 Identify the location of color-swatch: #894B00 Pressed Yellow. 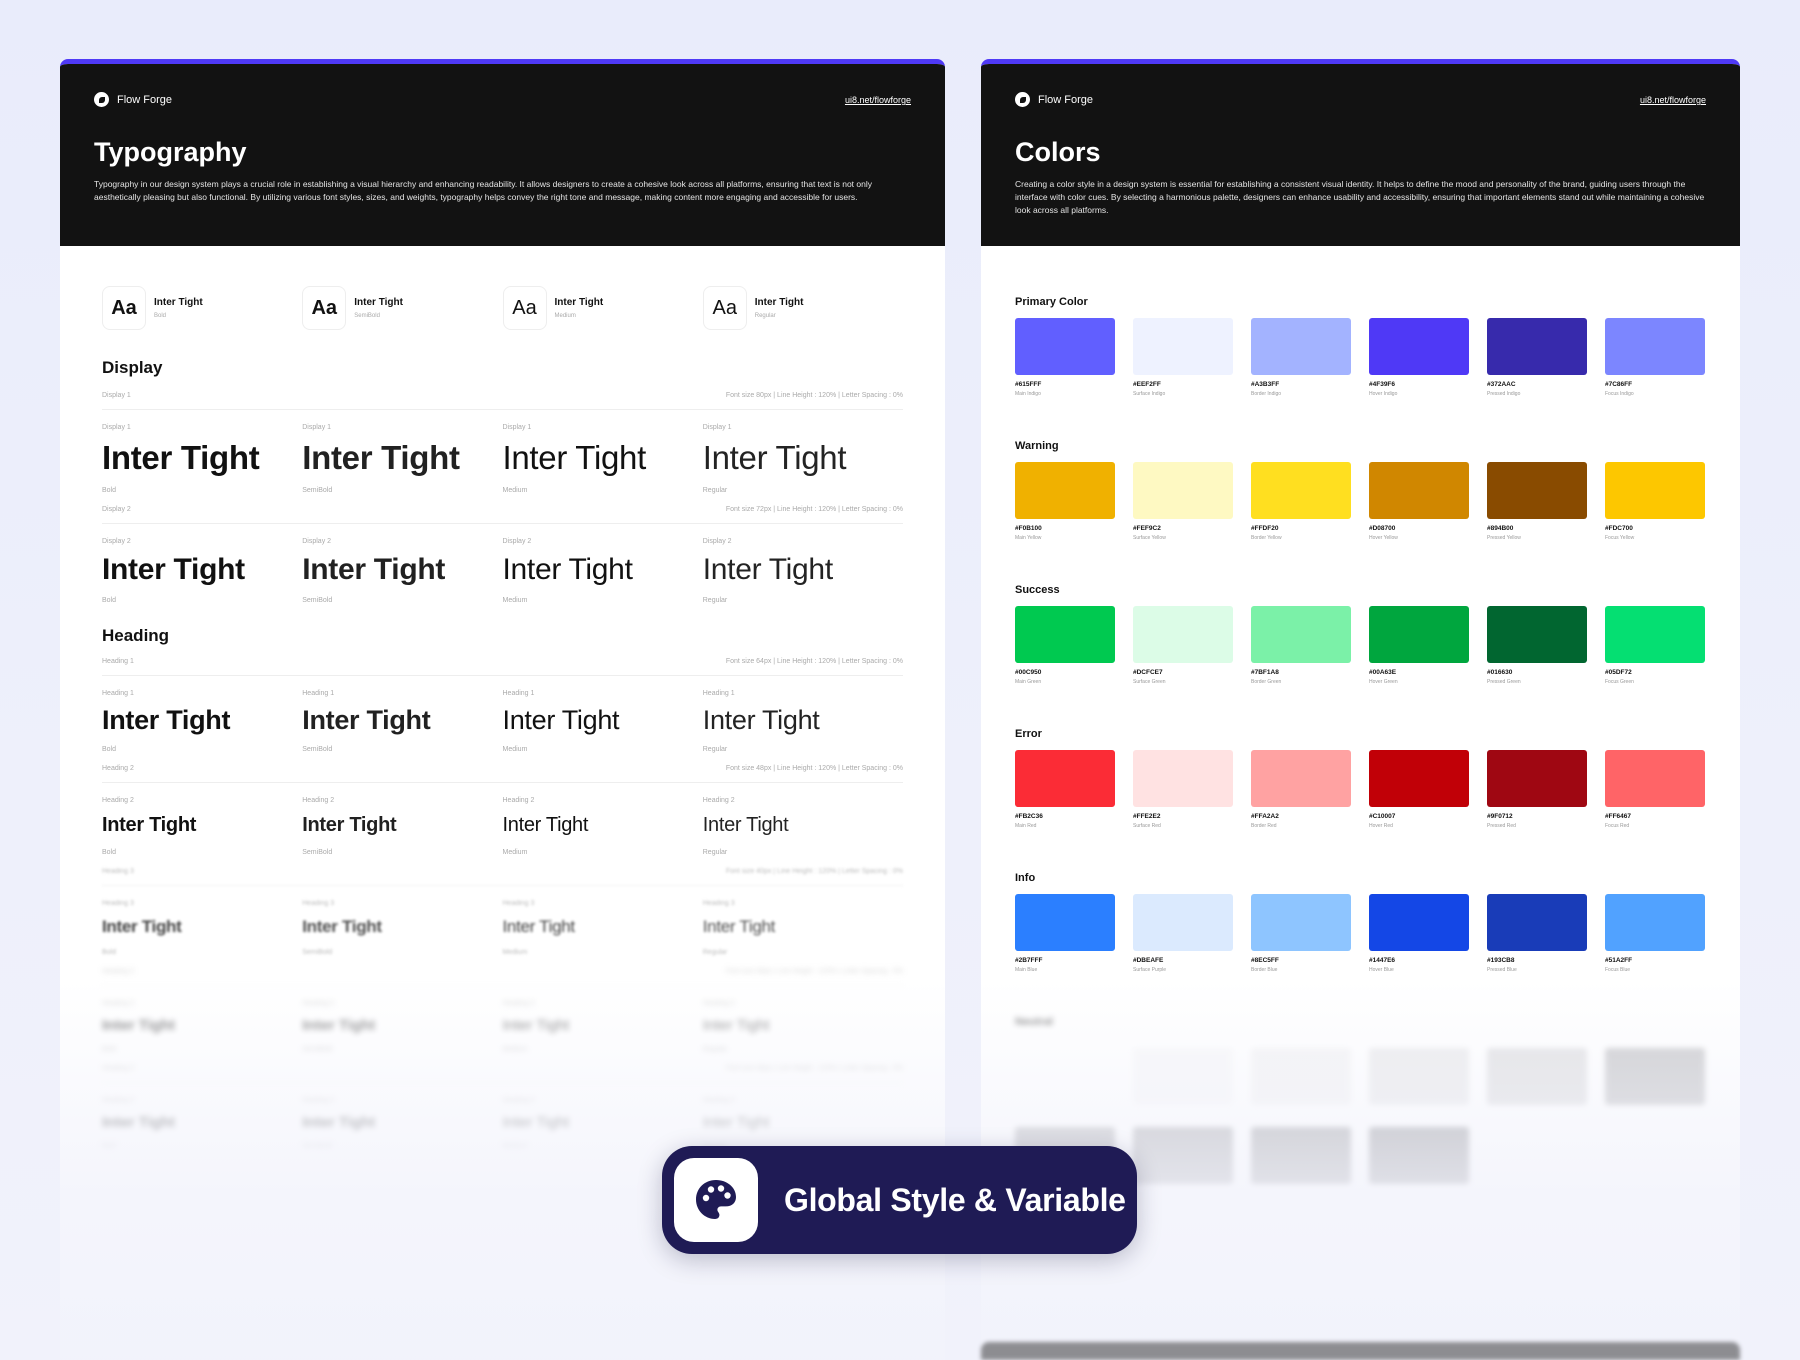
(1537, 501).